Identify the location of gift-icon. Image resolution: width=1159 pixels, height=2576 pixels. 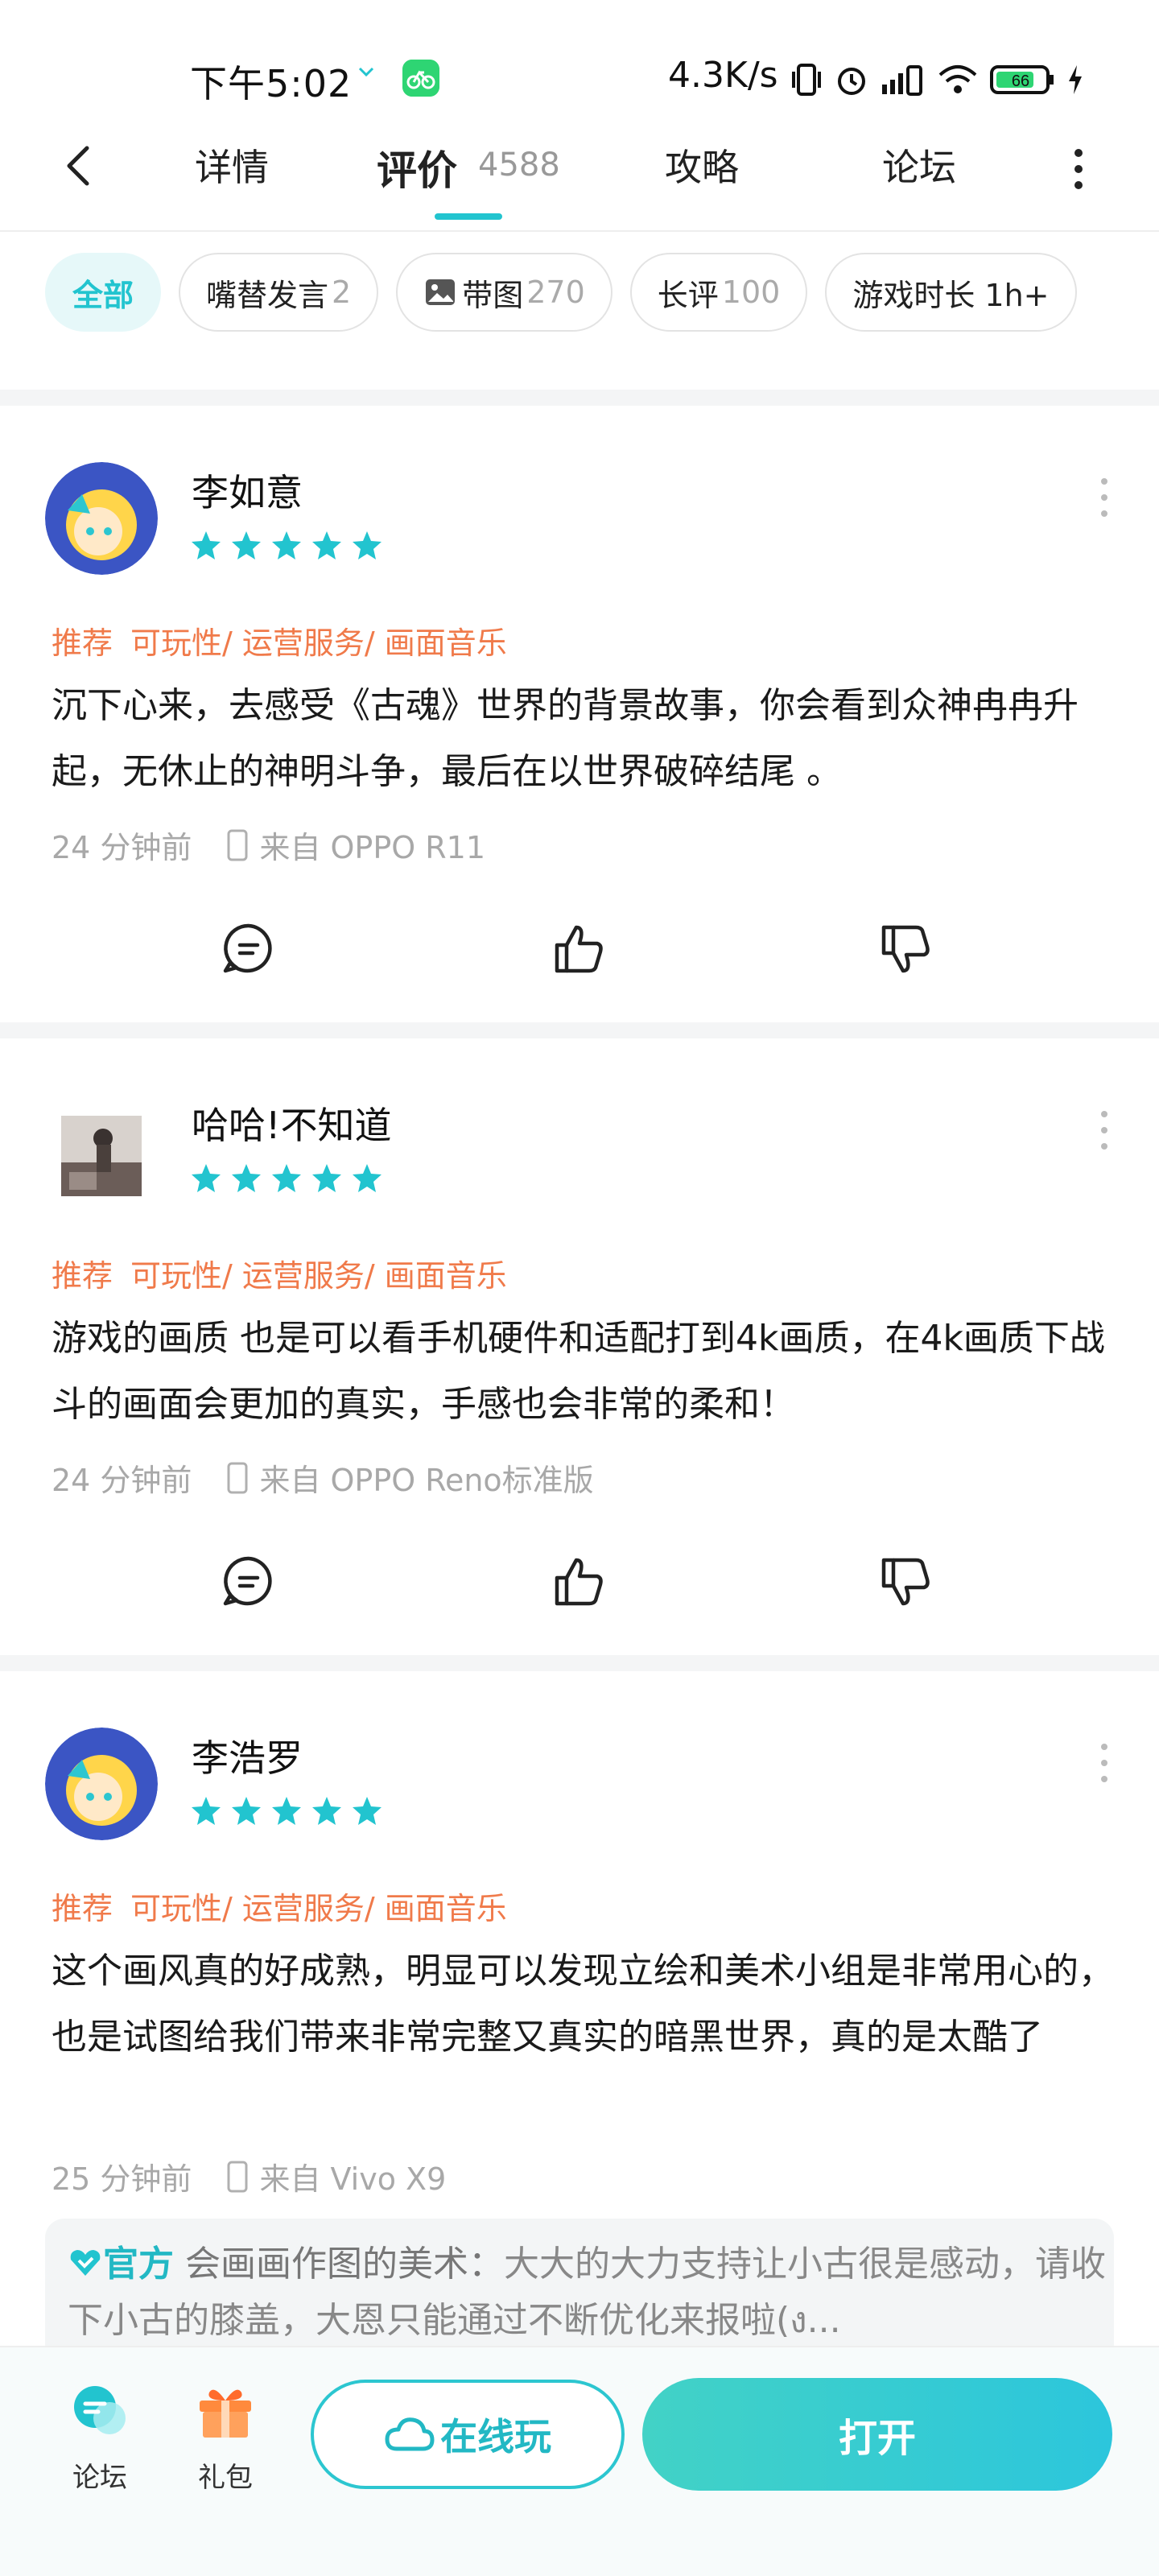
(225, 2413).